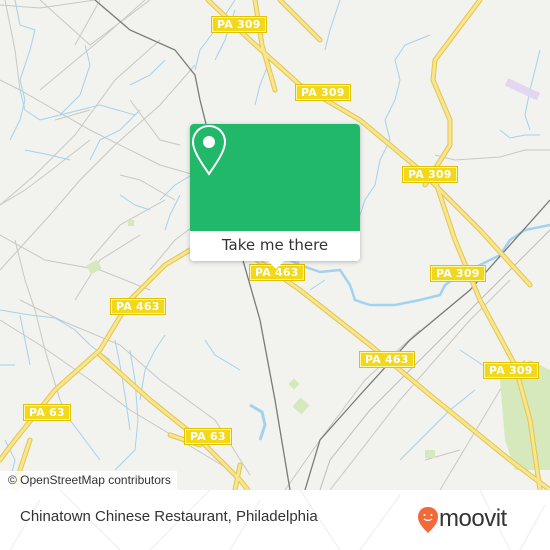 The image size is (550, 550). I want to click on attribution-text: © OpenStreetMap contributors, so click(89, 480).